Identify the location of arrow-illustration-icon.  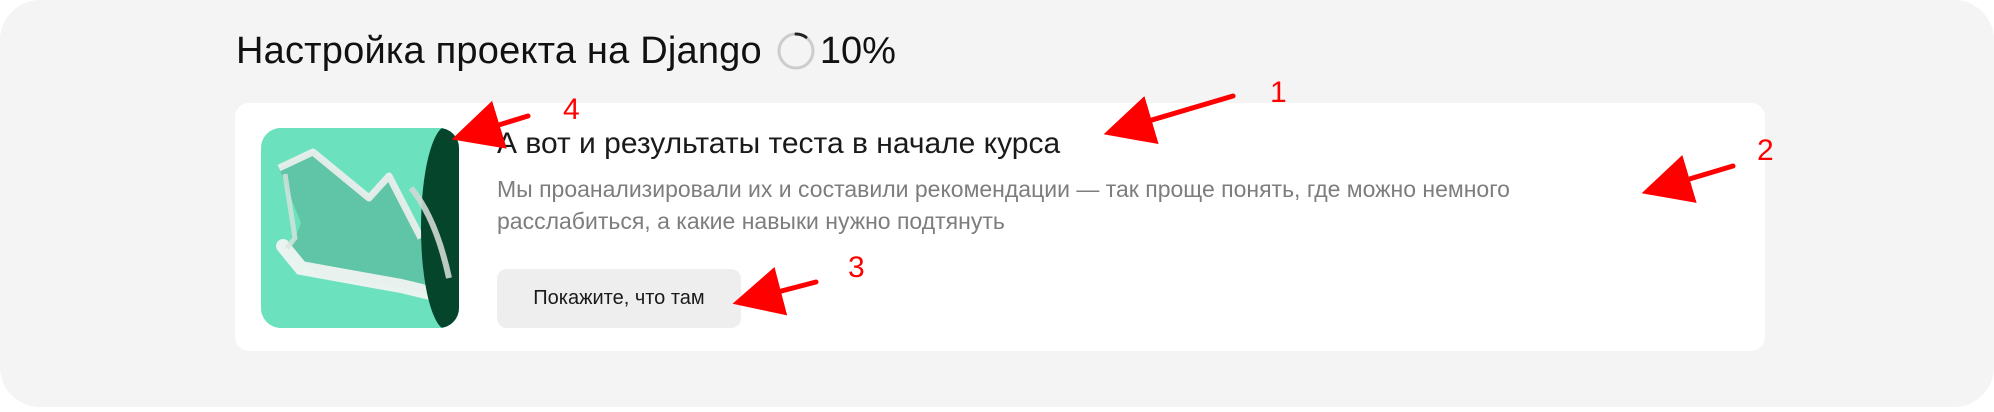
(360, 228).